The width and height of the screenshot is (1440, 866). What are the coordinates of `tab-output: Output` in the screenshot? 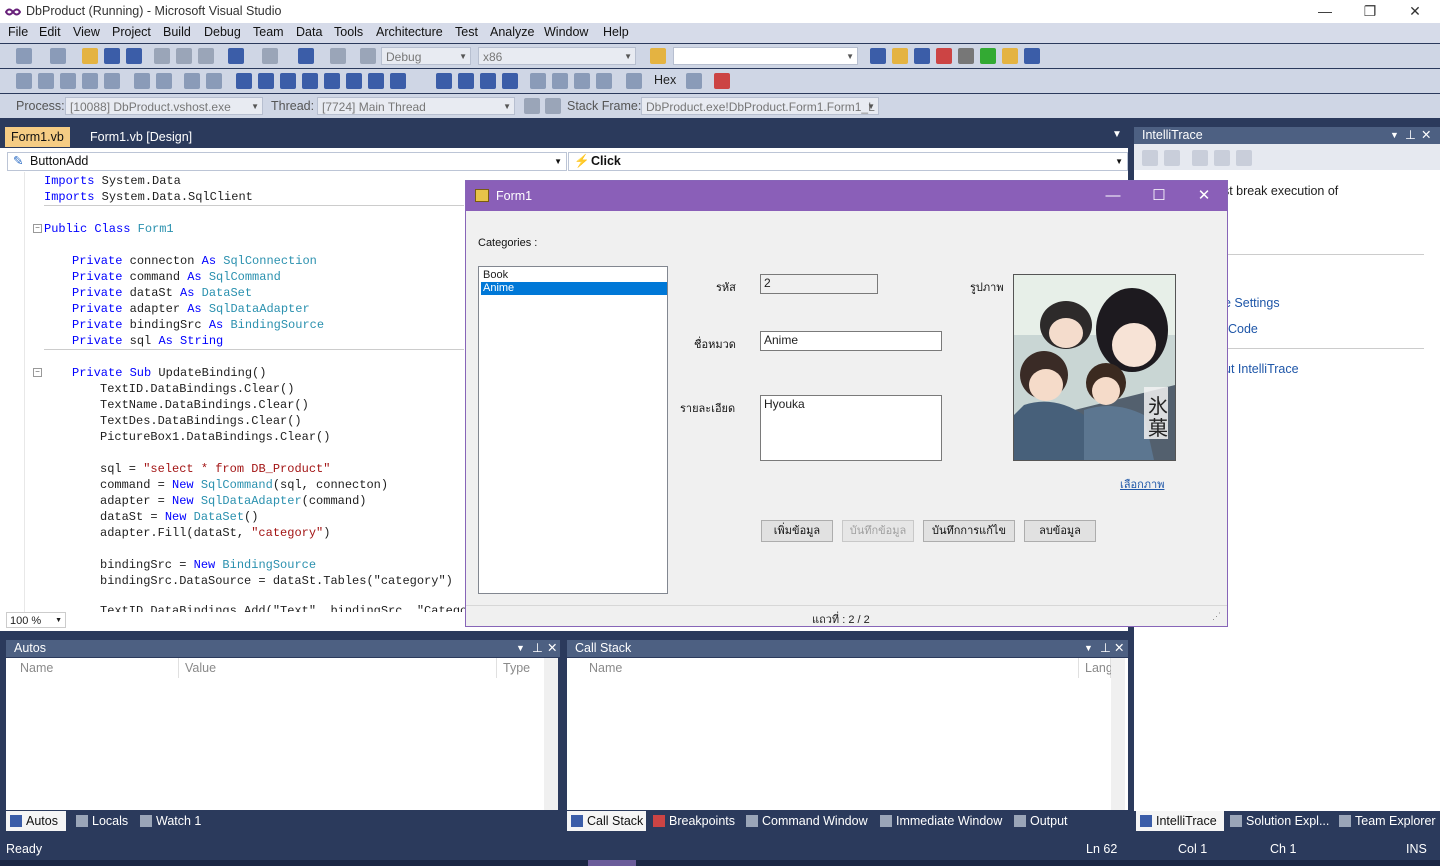 It's located at (1039, 821).